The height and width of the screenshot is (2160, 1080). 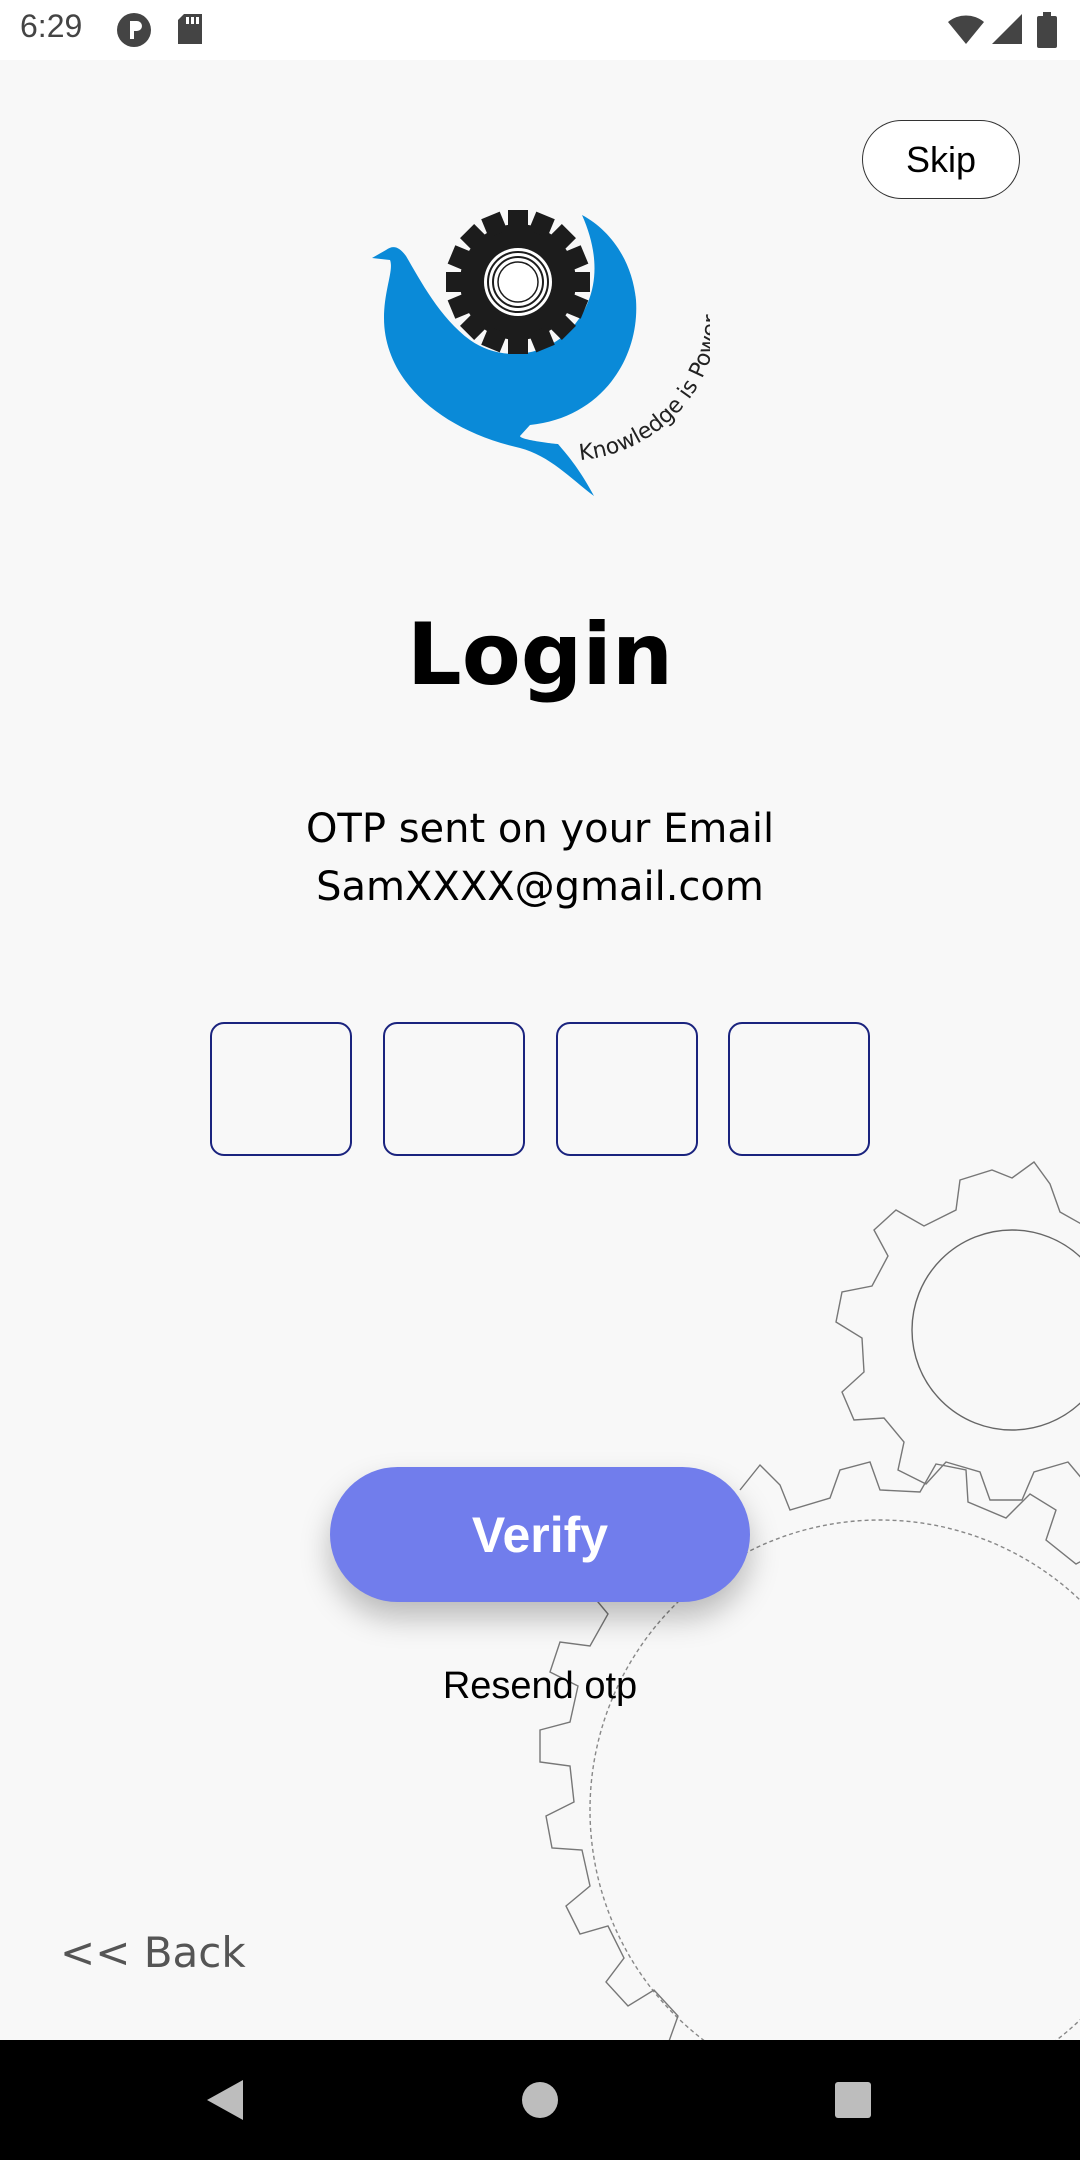 What do you see at coordinates (799, 1089) in the screenshot?
I see `otp-digit-4-input` at bounding box center [799, 1089].